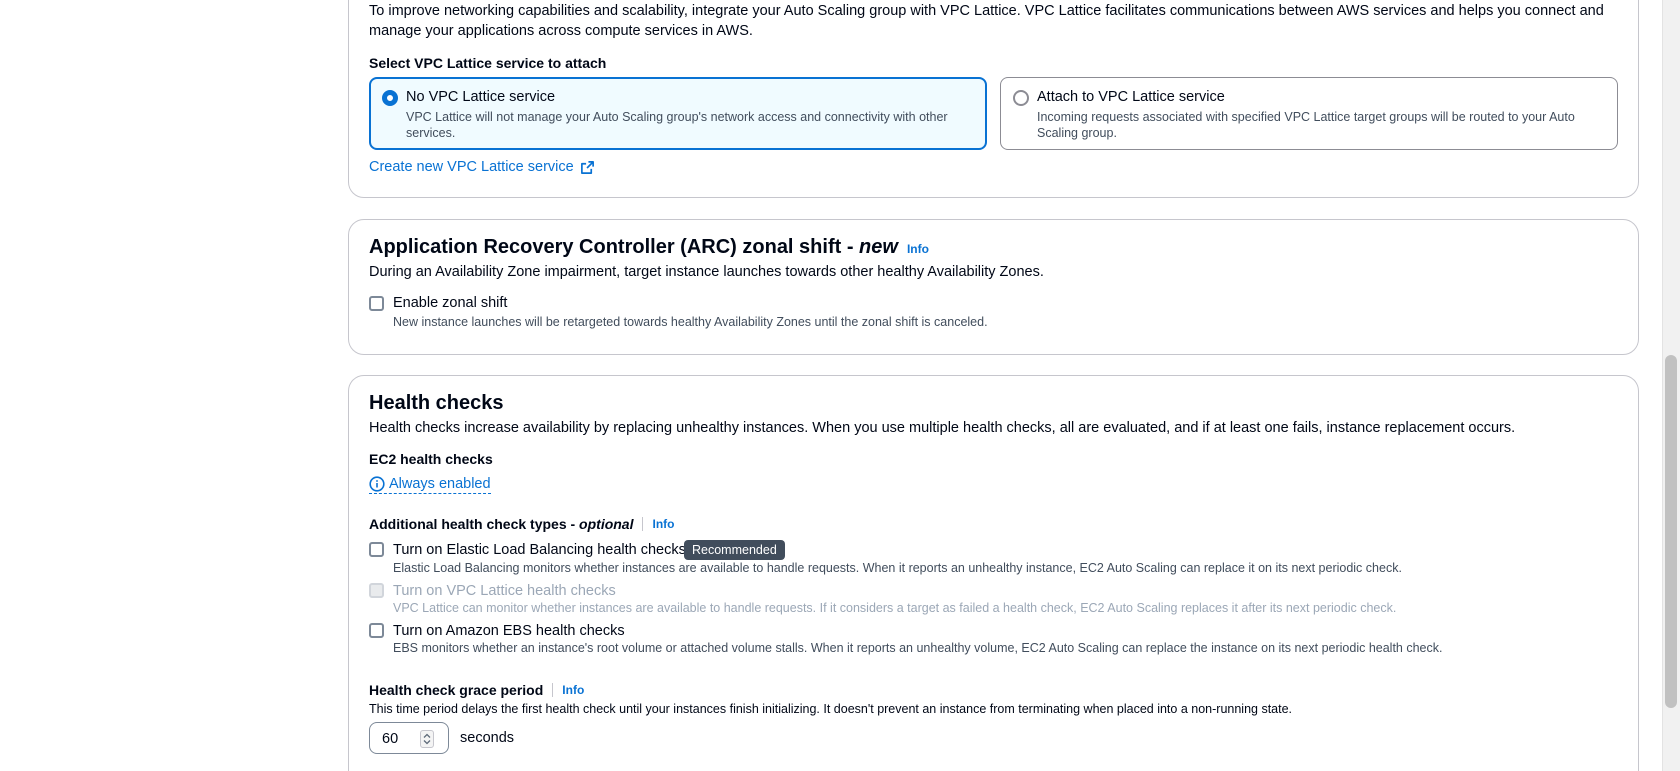 The width and height of the screenshot is (1680, 771). Describe the element at coordinates (878, 247) in the screenshot. I see `arc-title-new: new` at that location.